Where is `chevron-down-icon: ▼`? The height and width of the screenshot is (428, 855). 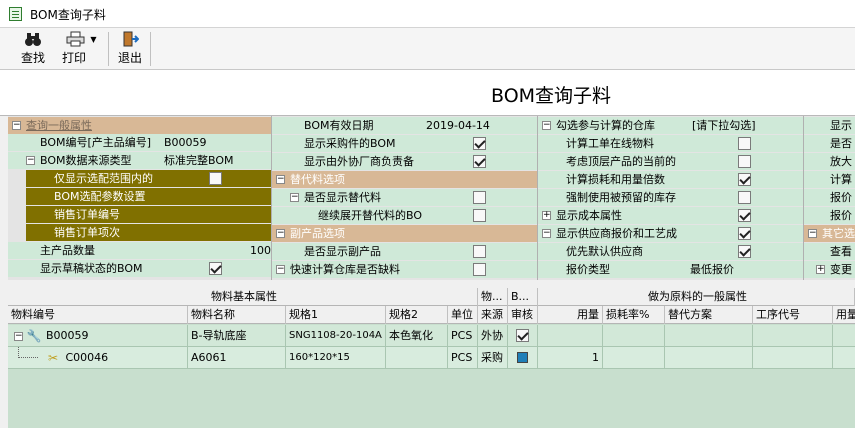
chevron-down-icon: ▼ is located at coordinates (93, 39).